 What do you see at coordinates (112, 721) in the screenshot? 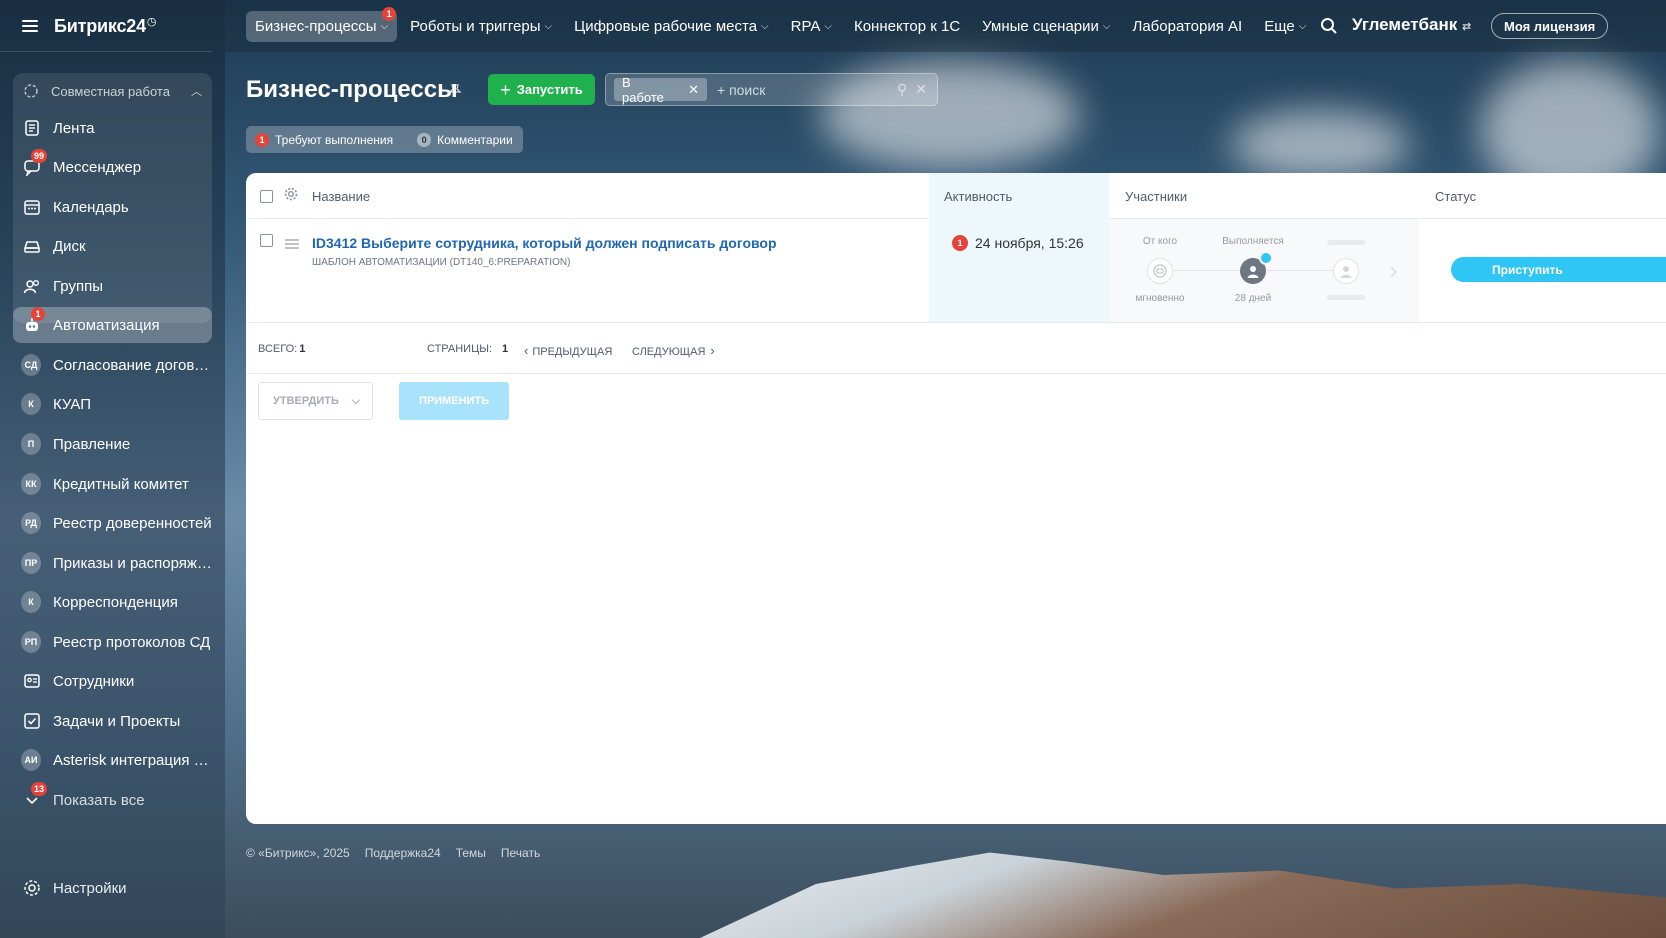
I see `sidebar-item: Задачи и Проекты` at bounding box center [112, 721].